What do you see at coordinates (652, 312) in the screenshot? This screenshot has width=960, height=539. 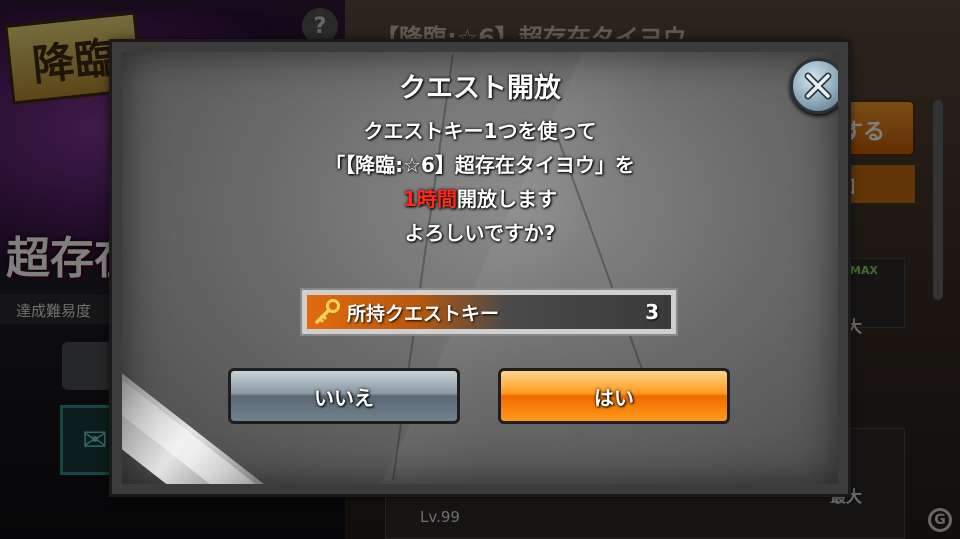 I see `key-count: 3` at bounding box center [652, 312].